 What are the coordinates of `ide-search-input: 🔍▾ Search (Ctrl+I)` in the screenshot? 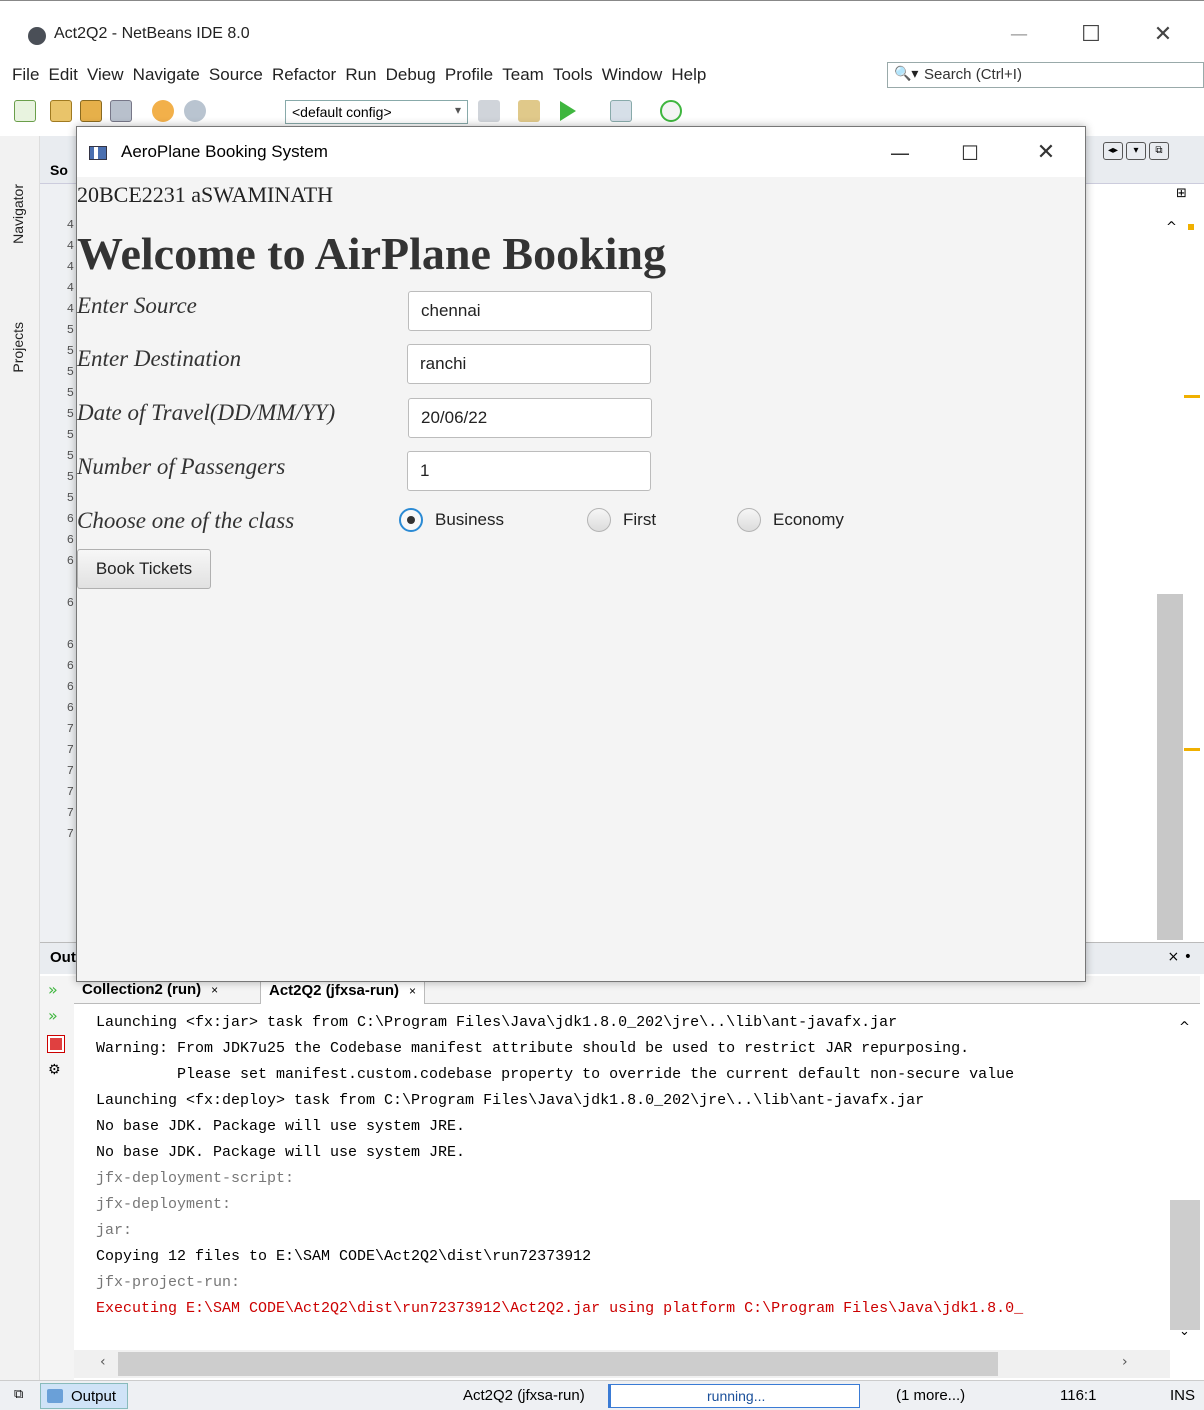 It's located at (1045, 75).